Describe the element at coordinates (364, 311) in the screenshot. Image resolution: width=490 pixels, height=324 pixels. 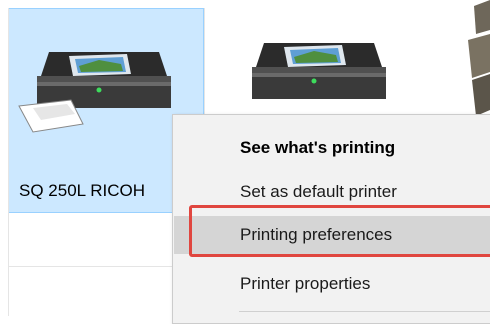
I see `menu-separator` at that location.